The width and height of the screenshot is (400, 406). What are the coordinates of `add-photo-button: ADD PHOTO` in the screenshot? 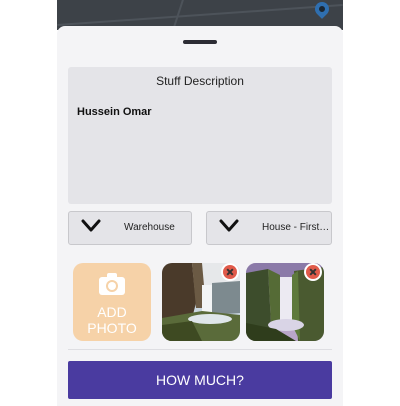 It's located at (112, 302).